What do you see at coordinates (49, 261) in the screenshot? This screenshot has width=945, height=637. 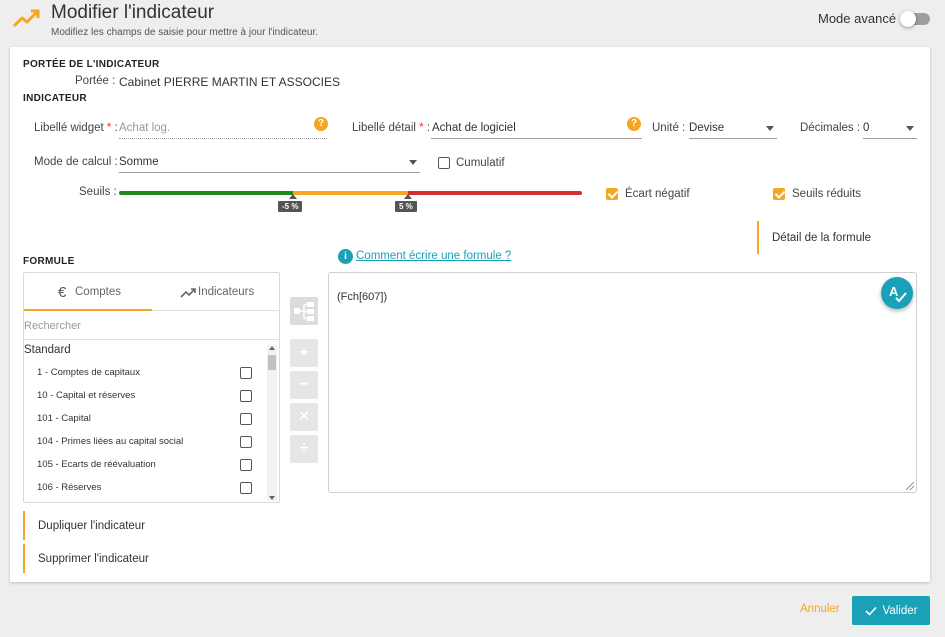 I see `formula-section-title: FORMULE` at bounding box center [49, 261].